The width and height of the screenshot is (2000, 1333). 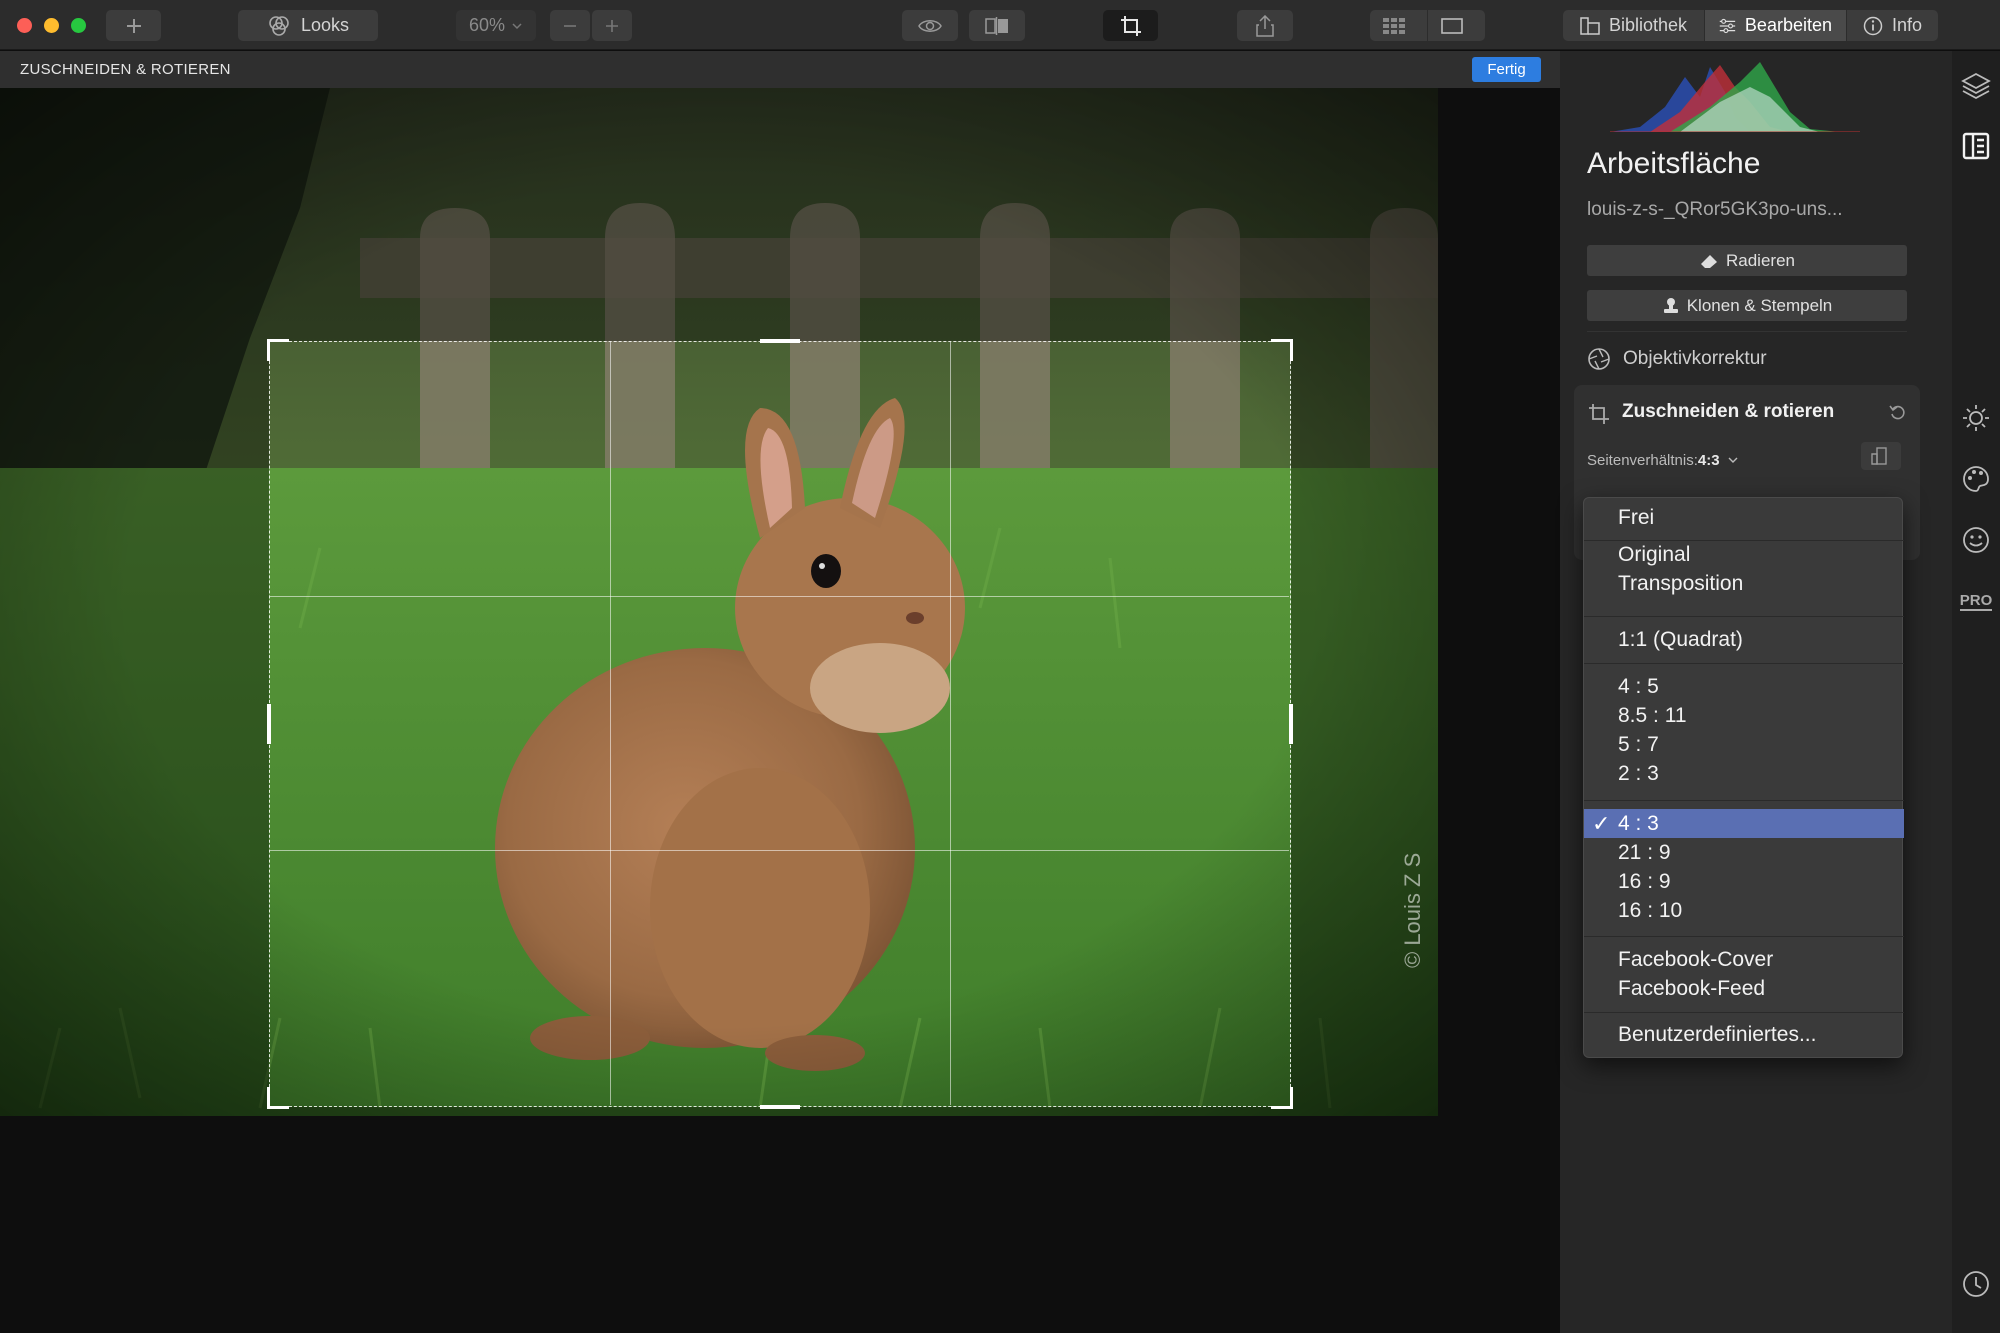 I want to click on menu-item-4-5: 4 : 5, so click(x=1744, y=686).